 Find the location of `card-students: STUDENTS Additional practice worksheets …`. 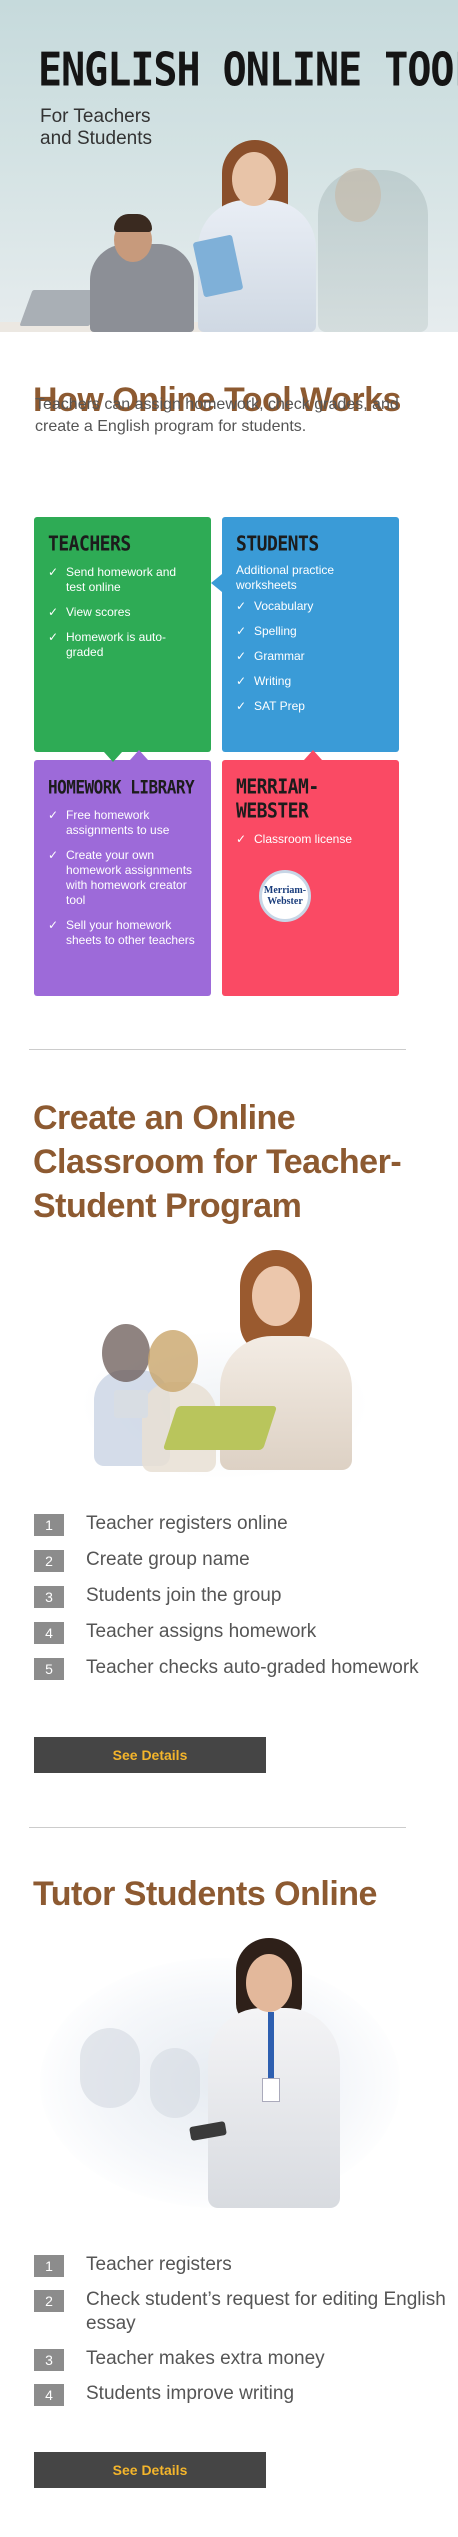

card-students: STUDENTS Additional practice worksheets … is located at coordinates (310, 634).